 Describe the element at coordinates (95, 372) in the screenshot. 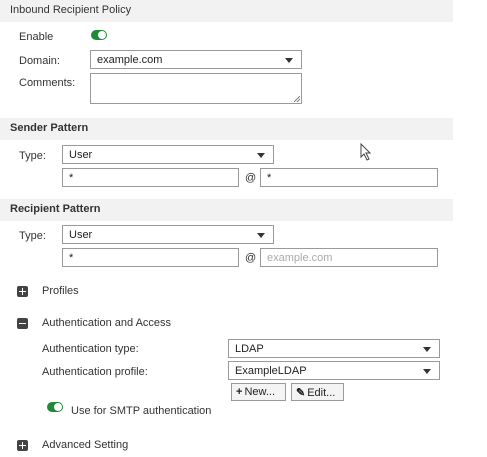

I see `auth-profile-label: Authentication profile:` at that location.